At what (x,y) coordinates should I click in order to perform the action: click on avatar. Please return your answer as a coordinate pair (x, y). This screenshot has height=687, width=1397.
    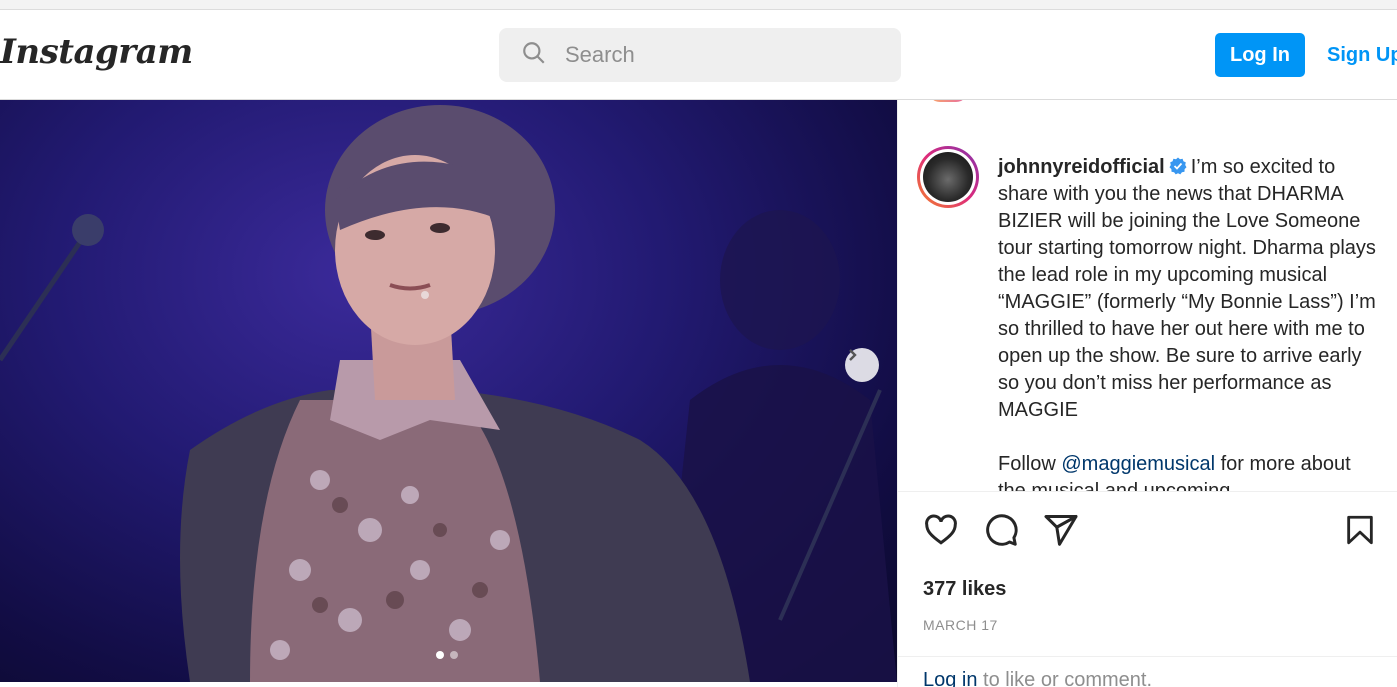
    Looking at the image, I should click on (948, 177).